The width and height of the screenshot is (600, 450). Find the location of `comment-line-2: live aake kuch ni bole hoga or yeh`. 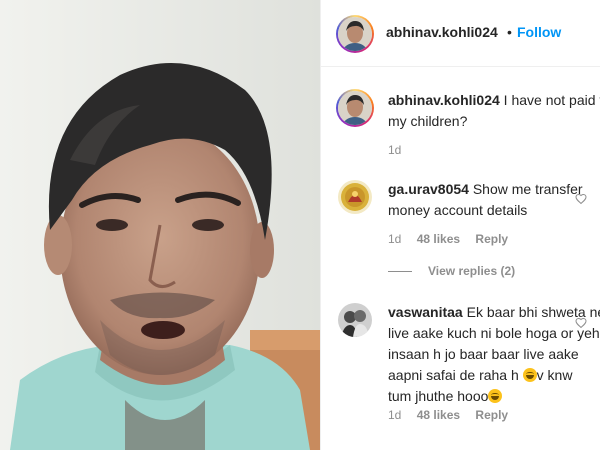

comment-line-2: live aake kuch ni bole hoga or yeh is located at coordinates (494, 333).